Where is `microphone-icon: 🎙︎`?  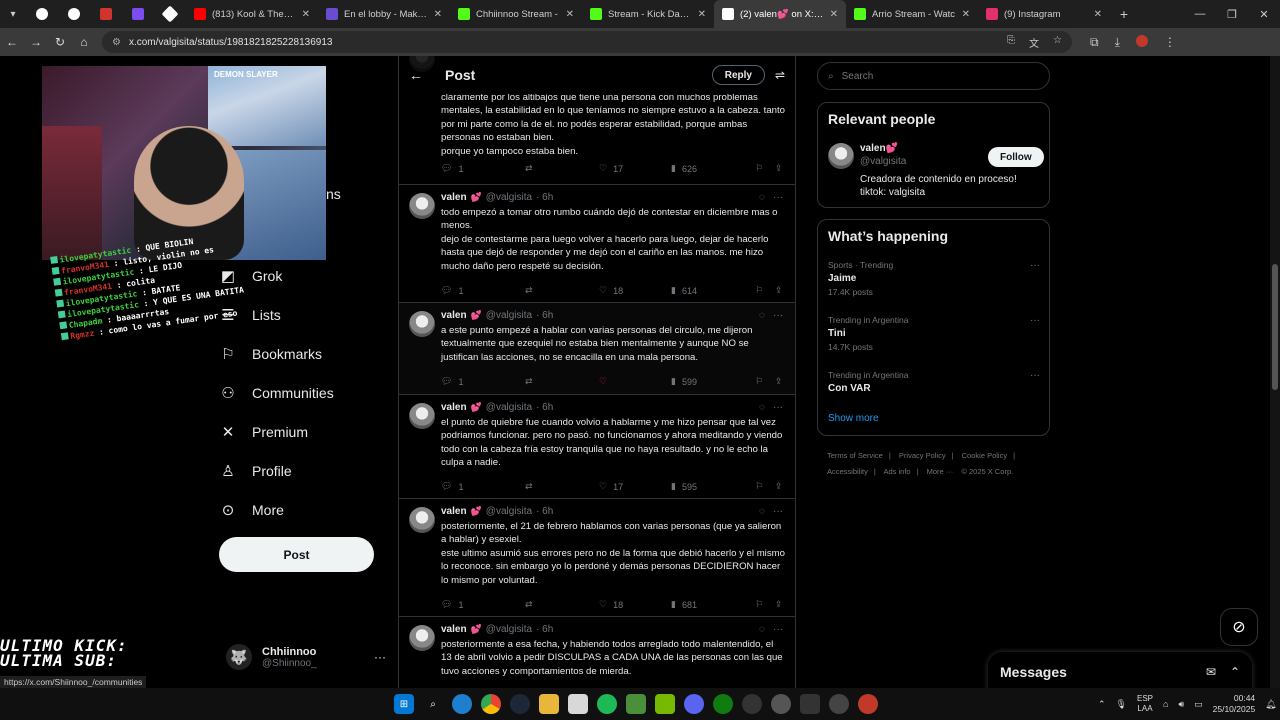 microphone-icon: 🎙︎ is located at coordinates (1121, 704).